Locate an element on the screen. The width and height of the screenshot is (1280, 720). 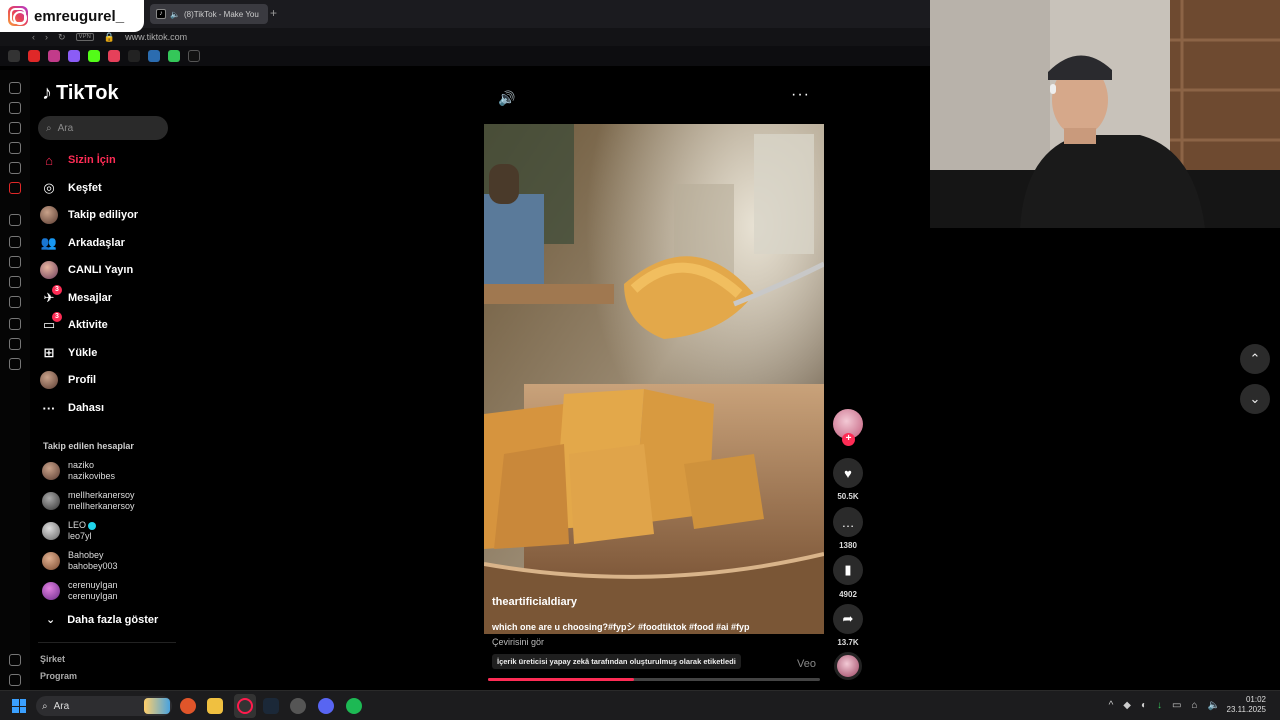
display-icon: ▭ is located at coordinates (1176, 705).